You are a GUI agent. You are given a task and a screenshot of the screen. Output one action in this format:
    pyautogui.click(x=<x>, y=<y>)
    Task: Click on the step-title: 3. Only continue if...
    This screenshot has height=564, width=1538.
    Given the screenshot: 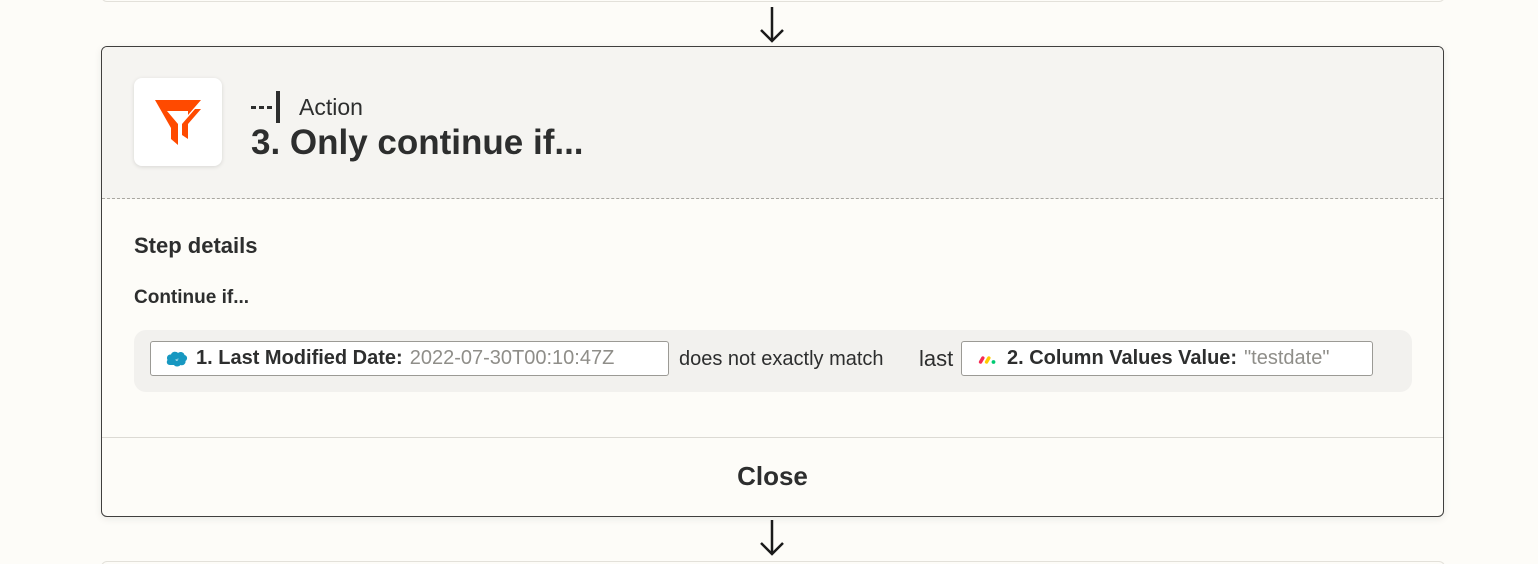 What is the action you would take?
    pyautogui.click(x=417, y=143)
    